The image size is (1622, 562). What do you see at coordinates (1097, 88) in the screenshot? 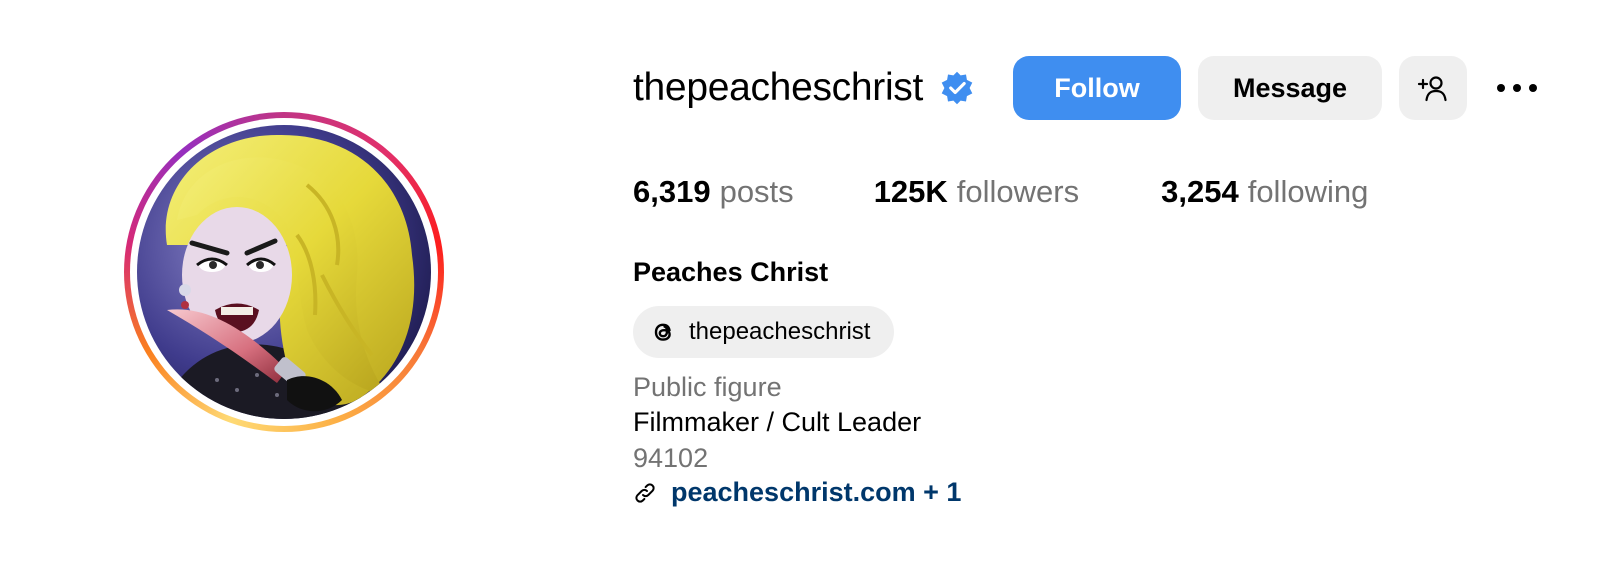
I see `follow-button: Follow` at bounding box center [1097, 88].